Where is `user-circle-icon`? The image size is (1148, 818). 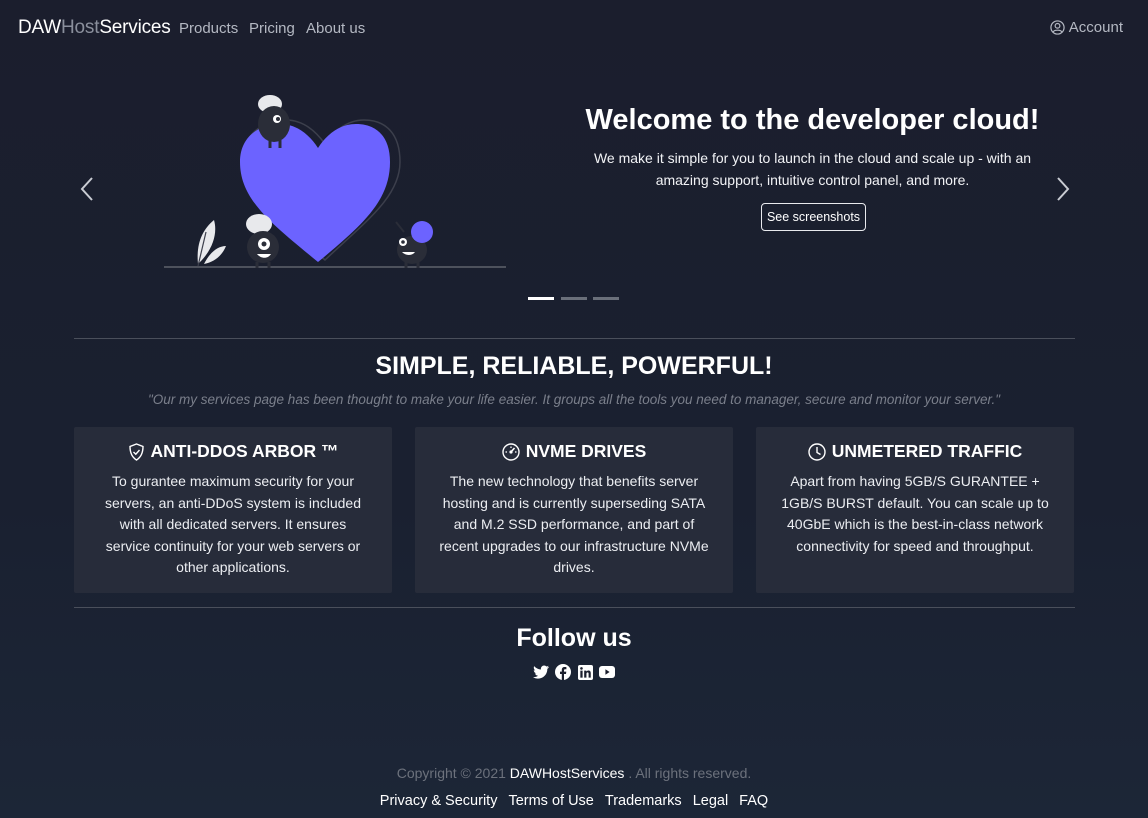
user-circle-icon is located at coordinates (1057, 27).